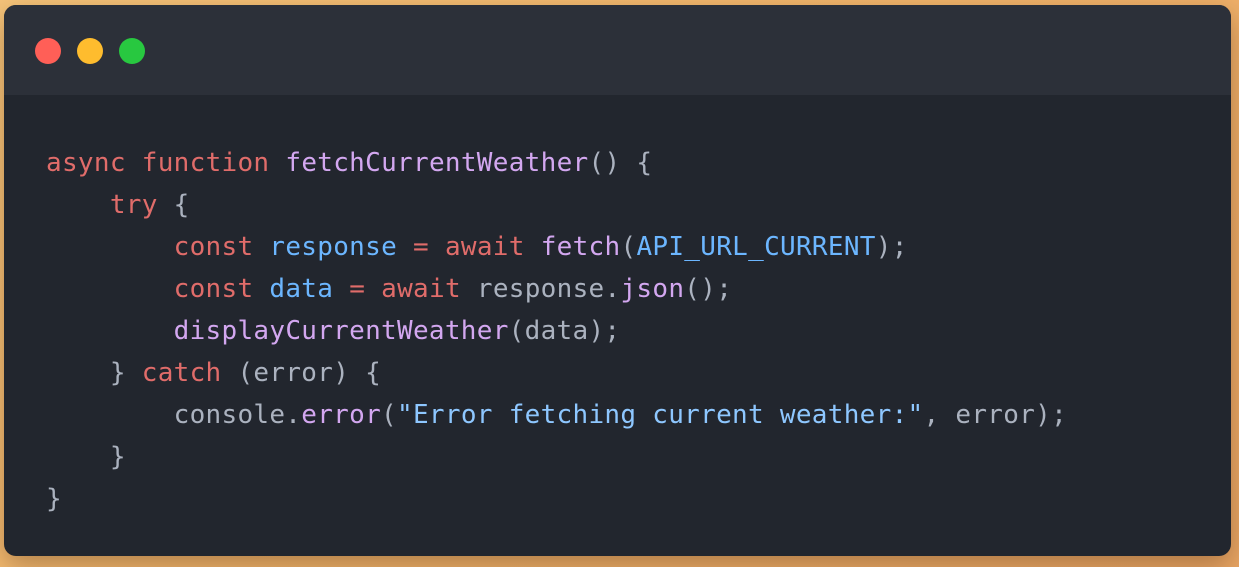 The width and height of the screenshot is (1239, 567). What do you see at coordinates (205, 163) in the screenshot?
I see `code-token: function` at bounding box center [205, 163].